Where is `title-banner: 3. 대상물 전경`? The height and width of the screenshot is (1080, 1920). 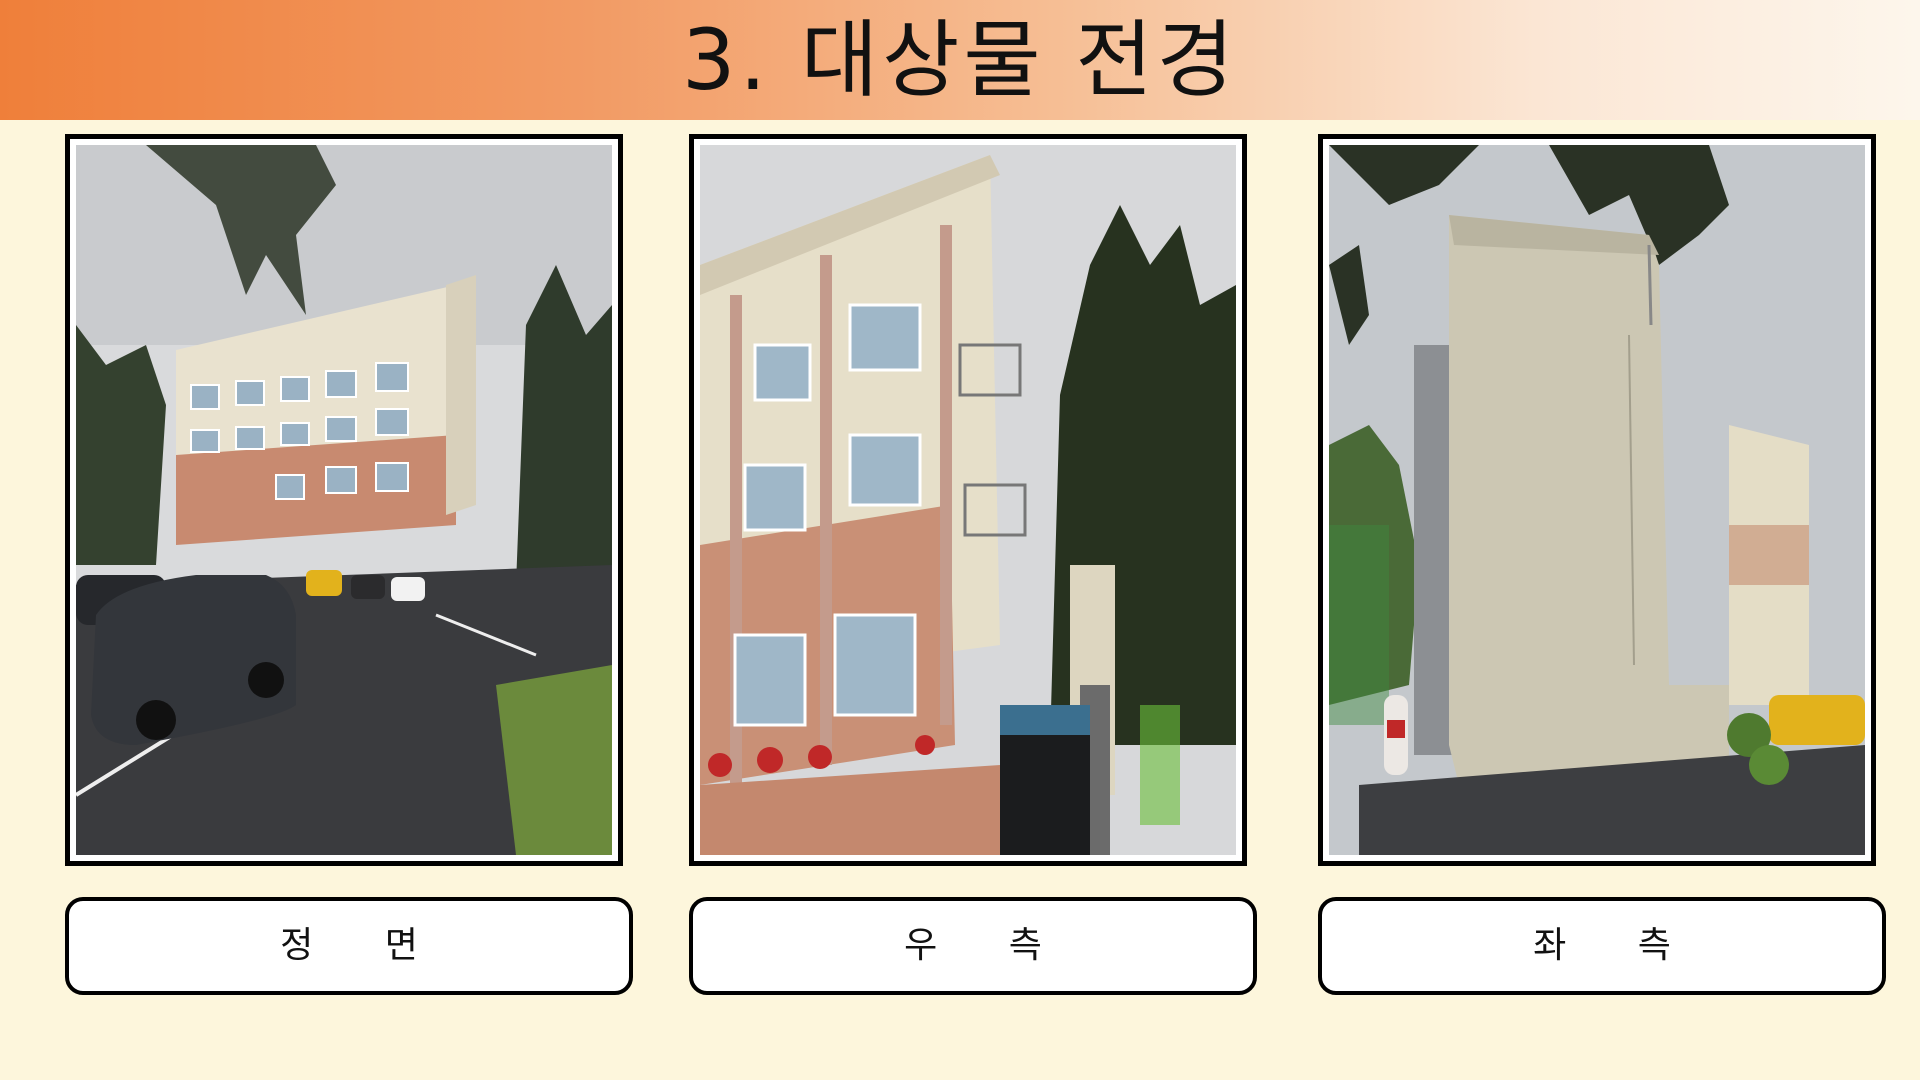 title-banner: 3. 대상물 전경 is located at coordinates (960, 60).